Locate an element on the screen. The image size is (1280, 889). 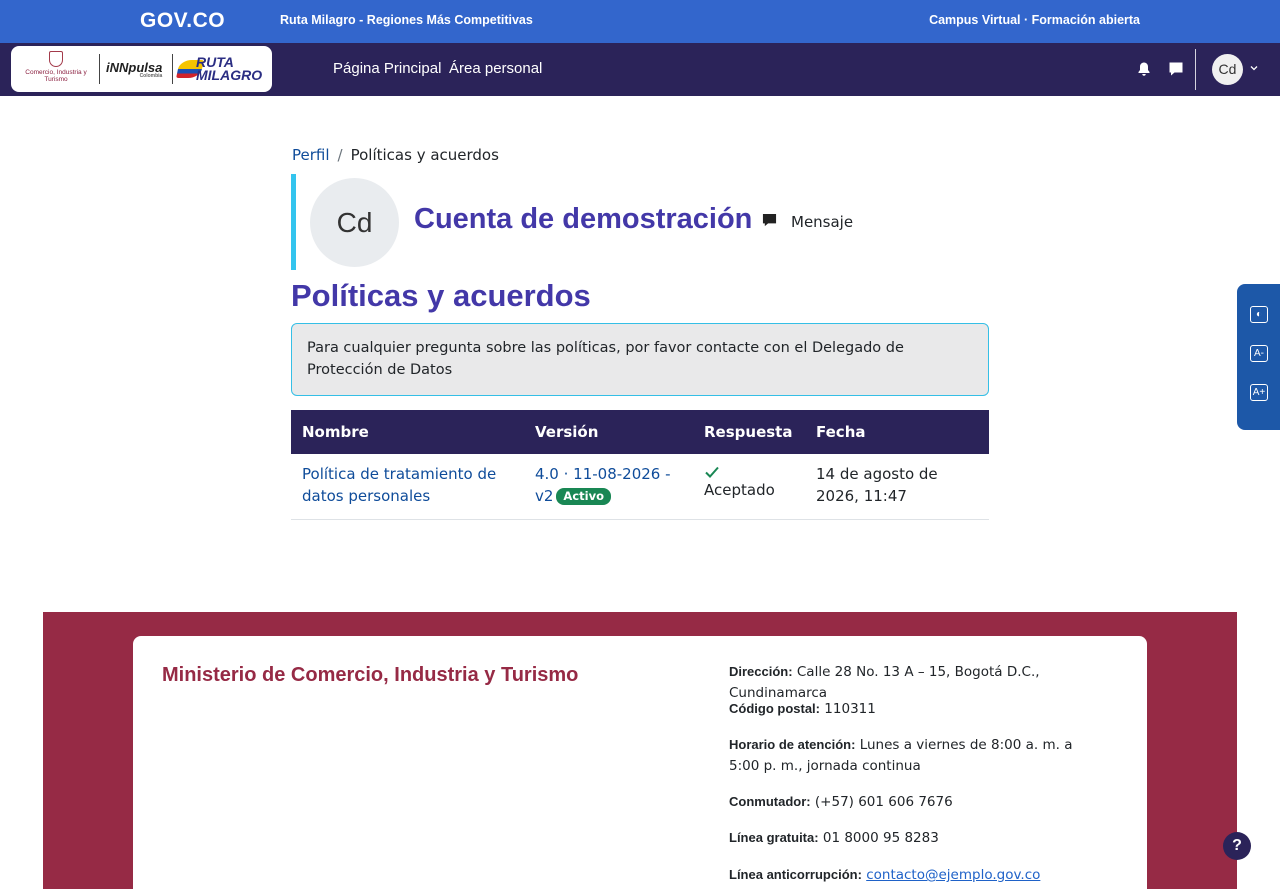
table-header-row: Nombre Versión Respuesta Fecha is located at coordinates (640, 432).